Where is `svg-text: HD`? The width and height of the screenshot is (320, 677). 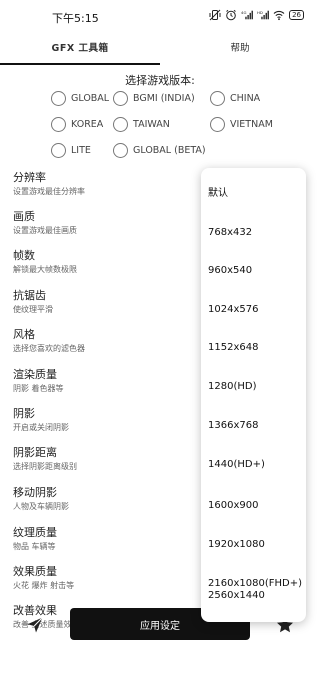
svg-text: HD is located at coordinates (260, 12).